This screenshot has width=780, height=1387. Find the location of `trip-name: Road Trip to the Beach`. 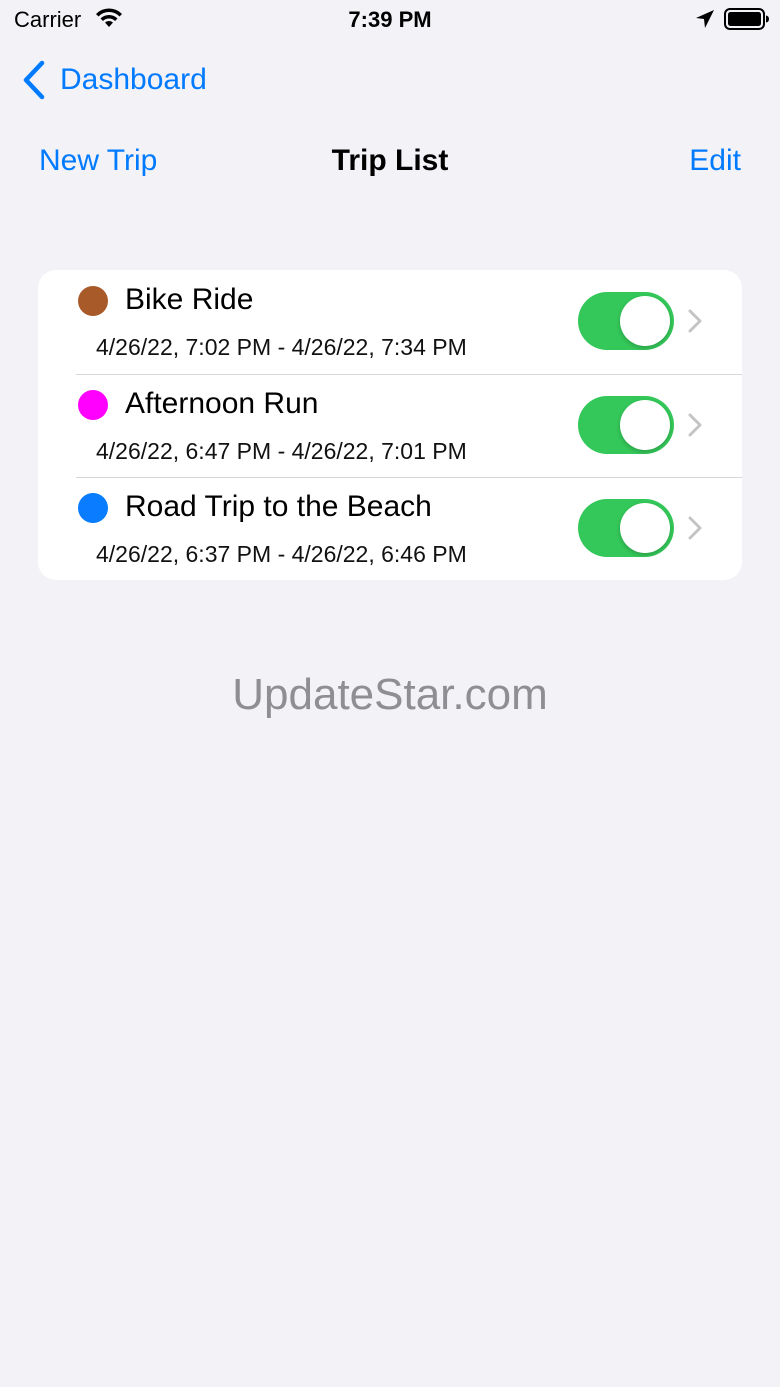

trip-name: Road Trip to the Beach is located at coordinates (278, 506).